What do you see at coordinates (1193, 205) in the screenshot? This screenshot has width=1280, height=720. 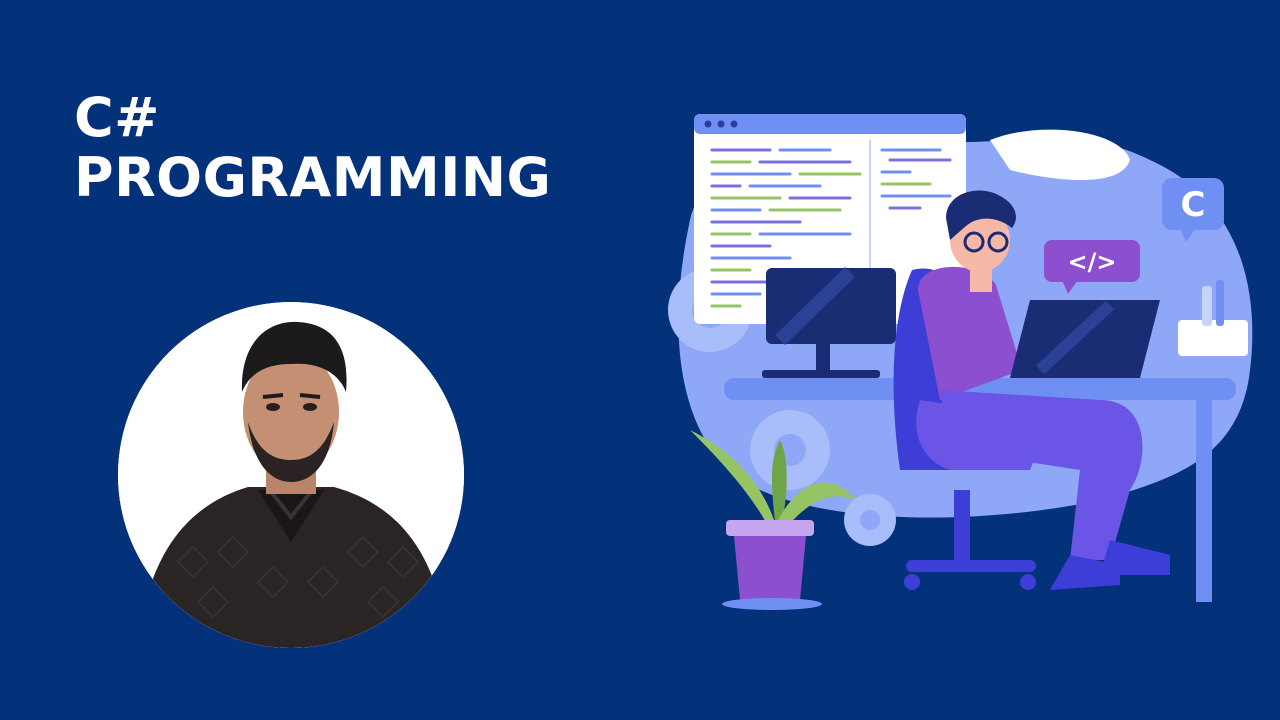 I see `c-badge-letter: C` at bounding box center [1193, 205].